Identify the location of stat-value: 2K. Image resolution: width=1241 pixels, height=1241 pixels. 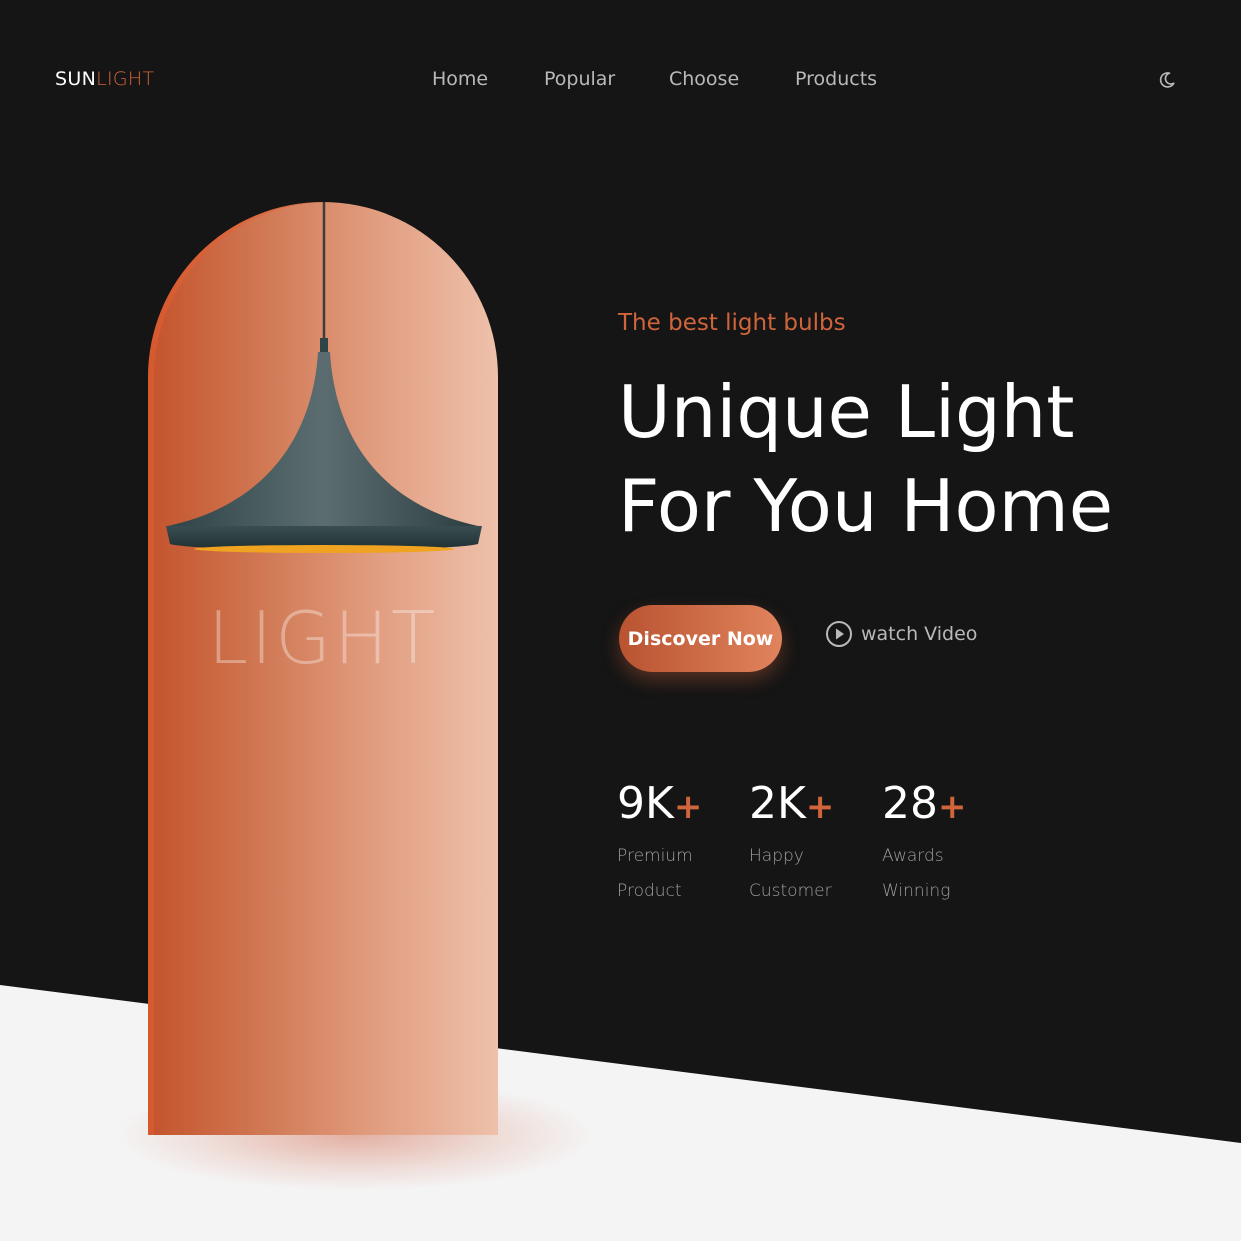
(777, 803).